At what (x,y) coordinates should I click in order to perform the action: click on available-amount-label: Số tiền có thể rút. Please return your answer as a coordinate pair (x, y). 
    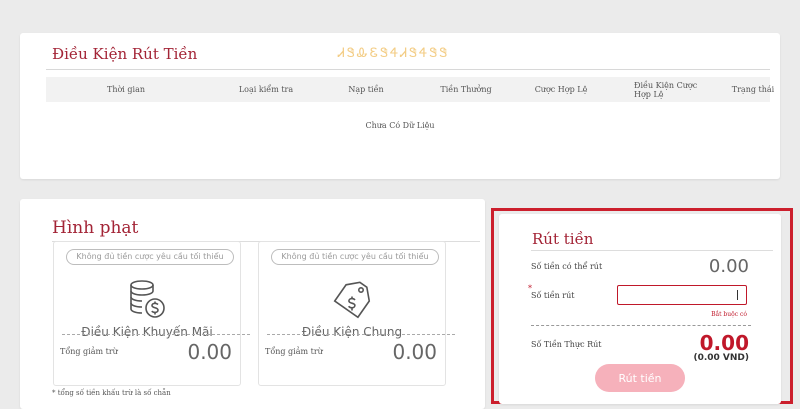
    Looking at the image, I should click on (567, 266).